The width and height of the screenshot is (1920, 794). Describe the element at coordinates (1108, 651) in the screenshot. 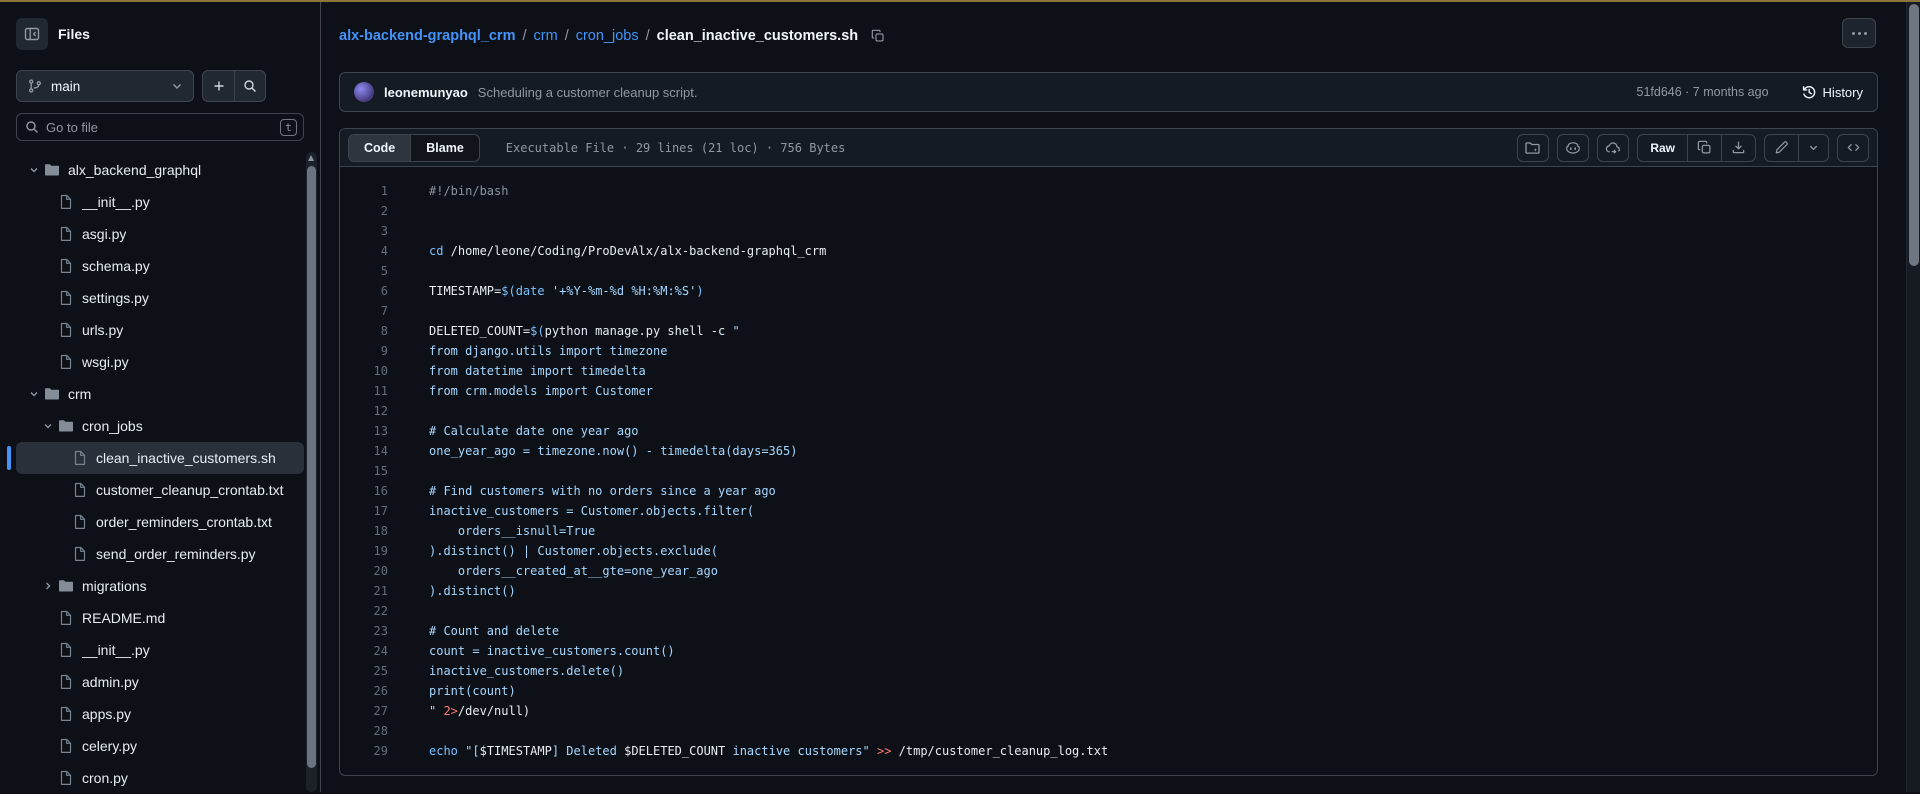

I see `code-line: 24 count = inactive_customers.count()` at that location.